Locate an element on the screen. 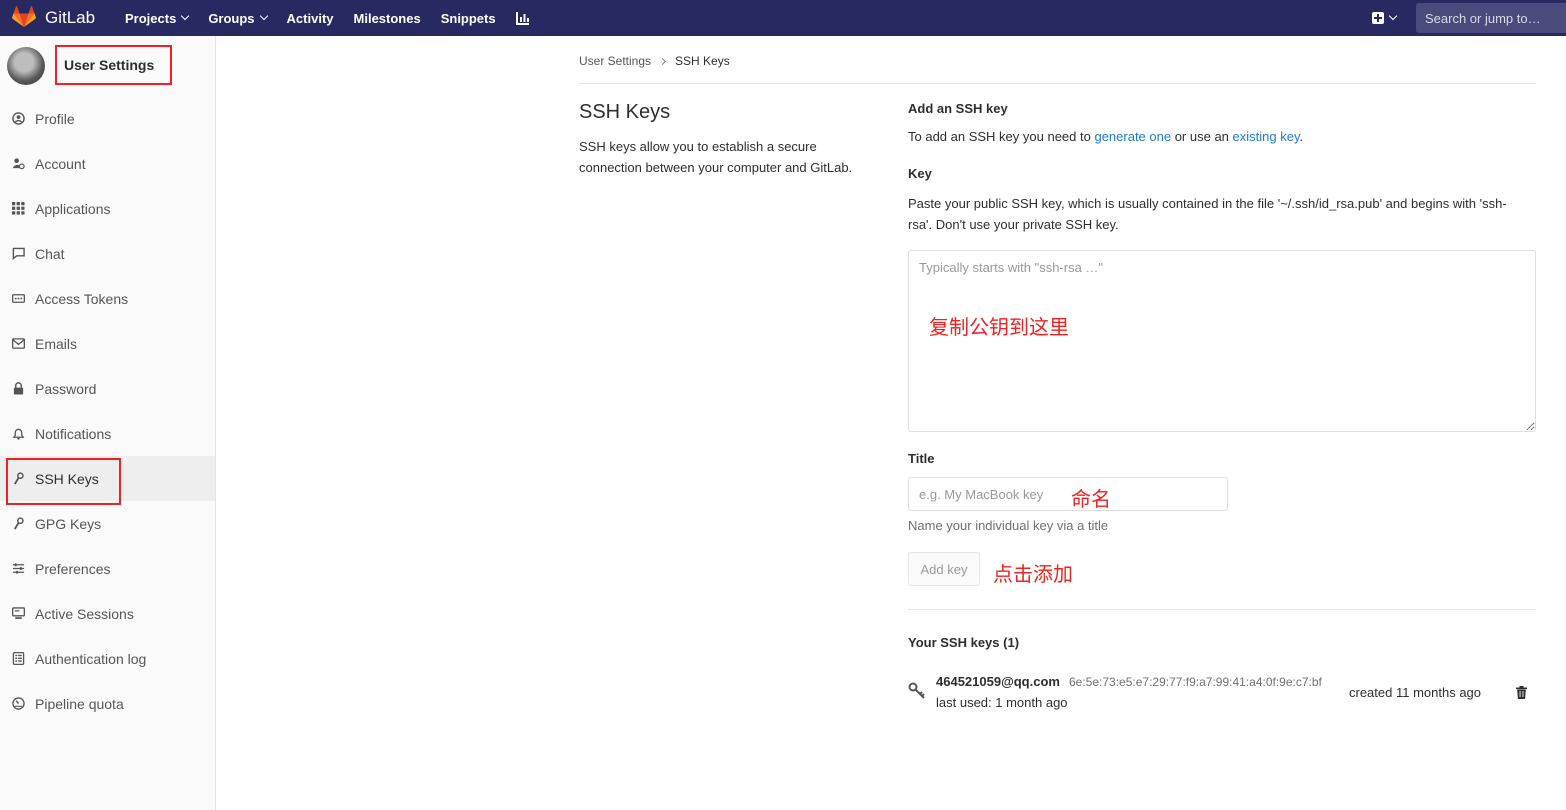 Image resolution: width=1566 pixels, height=810 pixels. sidebar-item-label: Emails is located at coordinates (56, 343).